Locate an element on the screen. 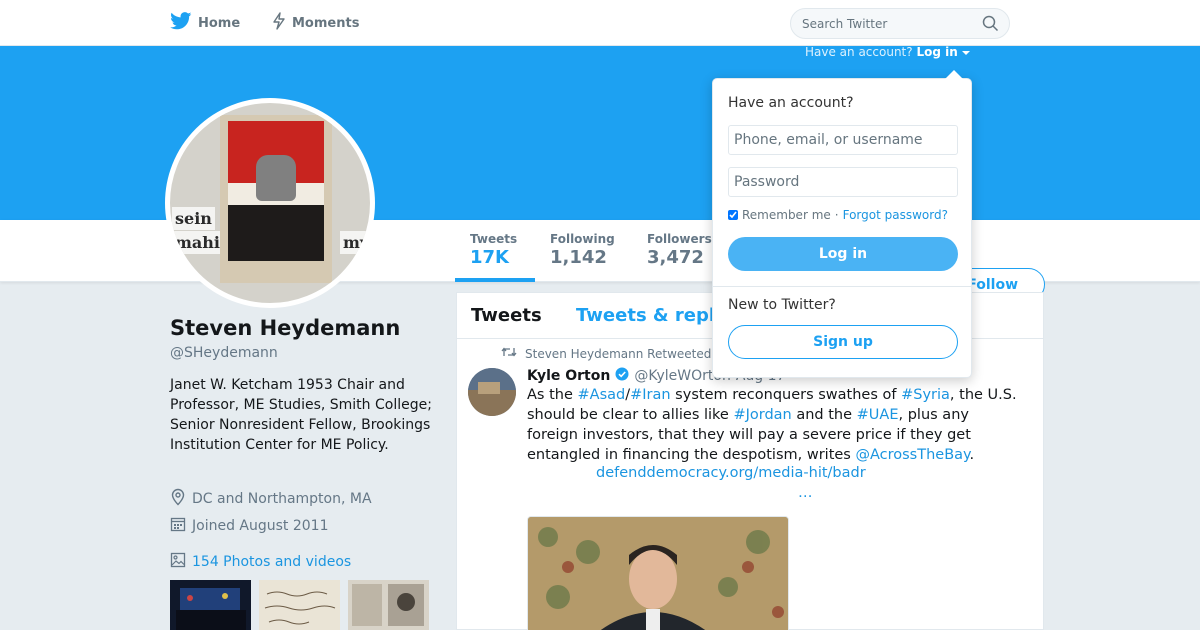  tweet-author-name: Kyle Orton is located at coordinates (568, 376).